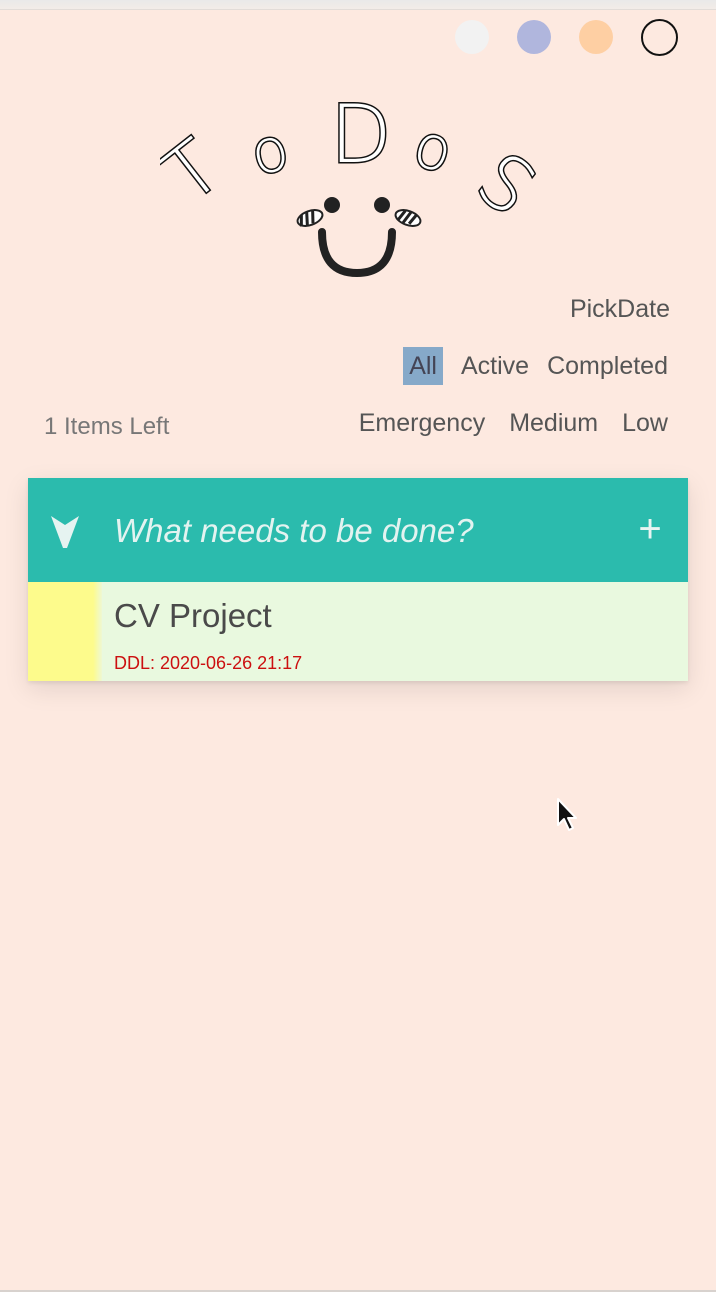 Image resolution: width=716 pixels, height=1292 pixels. I want to click on todo-list-card: + CV Project DDL: 2020-06-26 21:17, so click(358, 579).